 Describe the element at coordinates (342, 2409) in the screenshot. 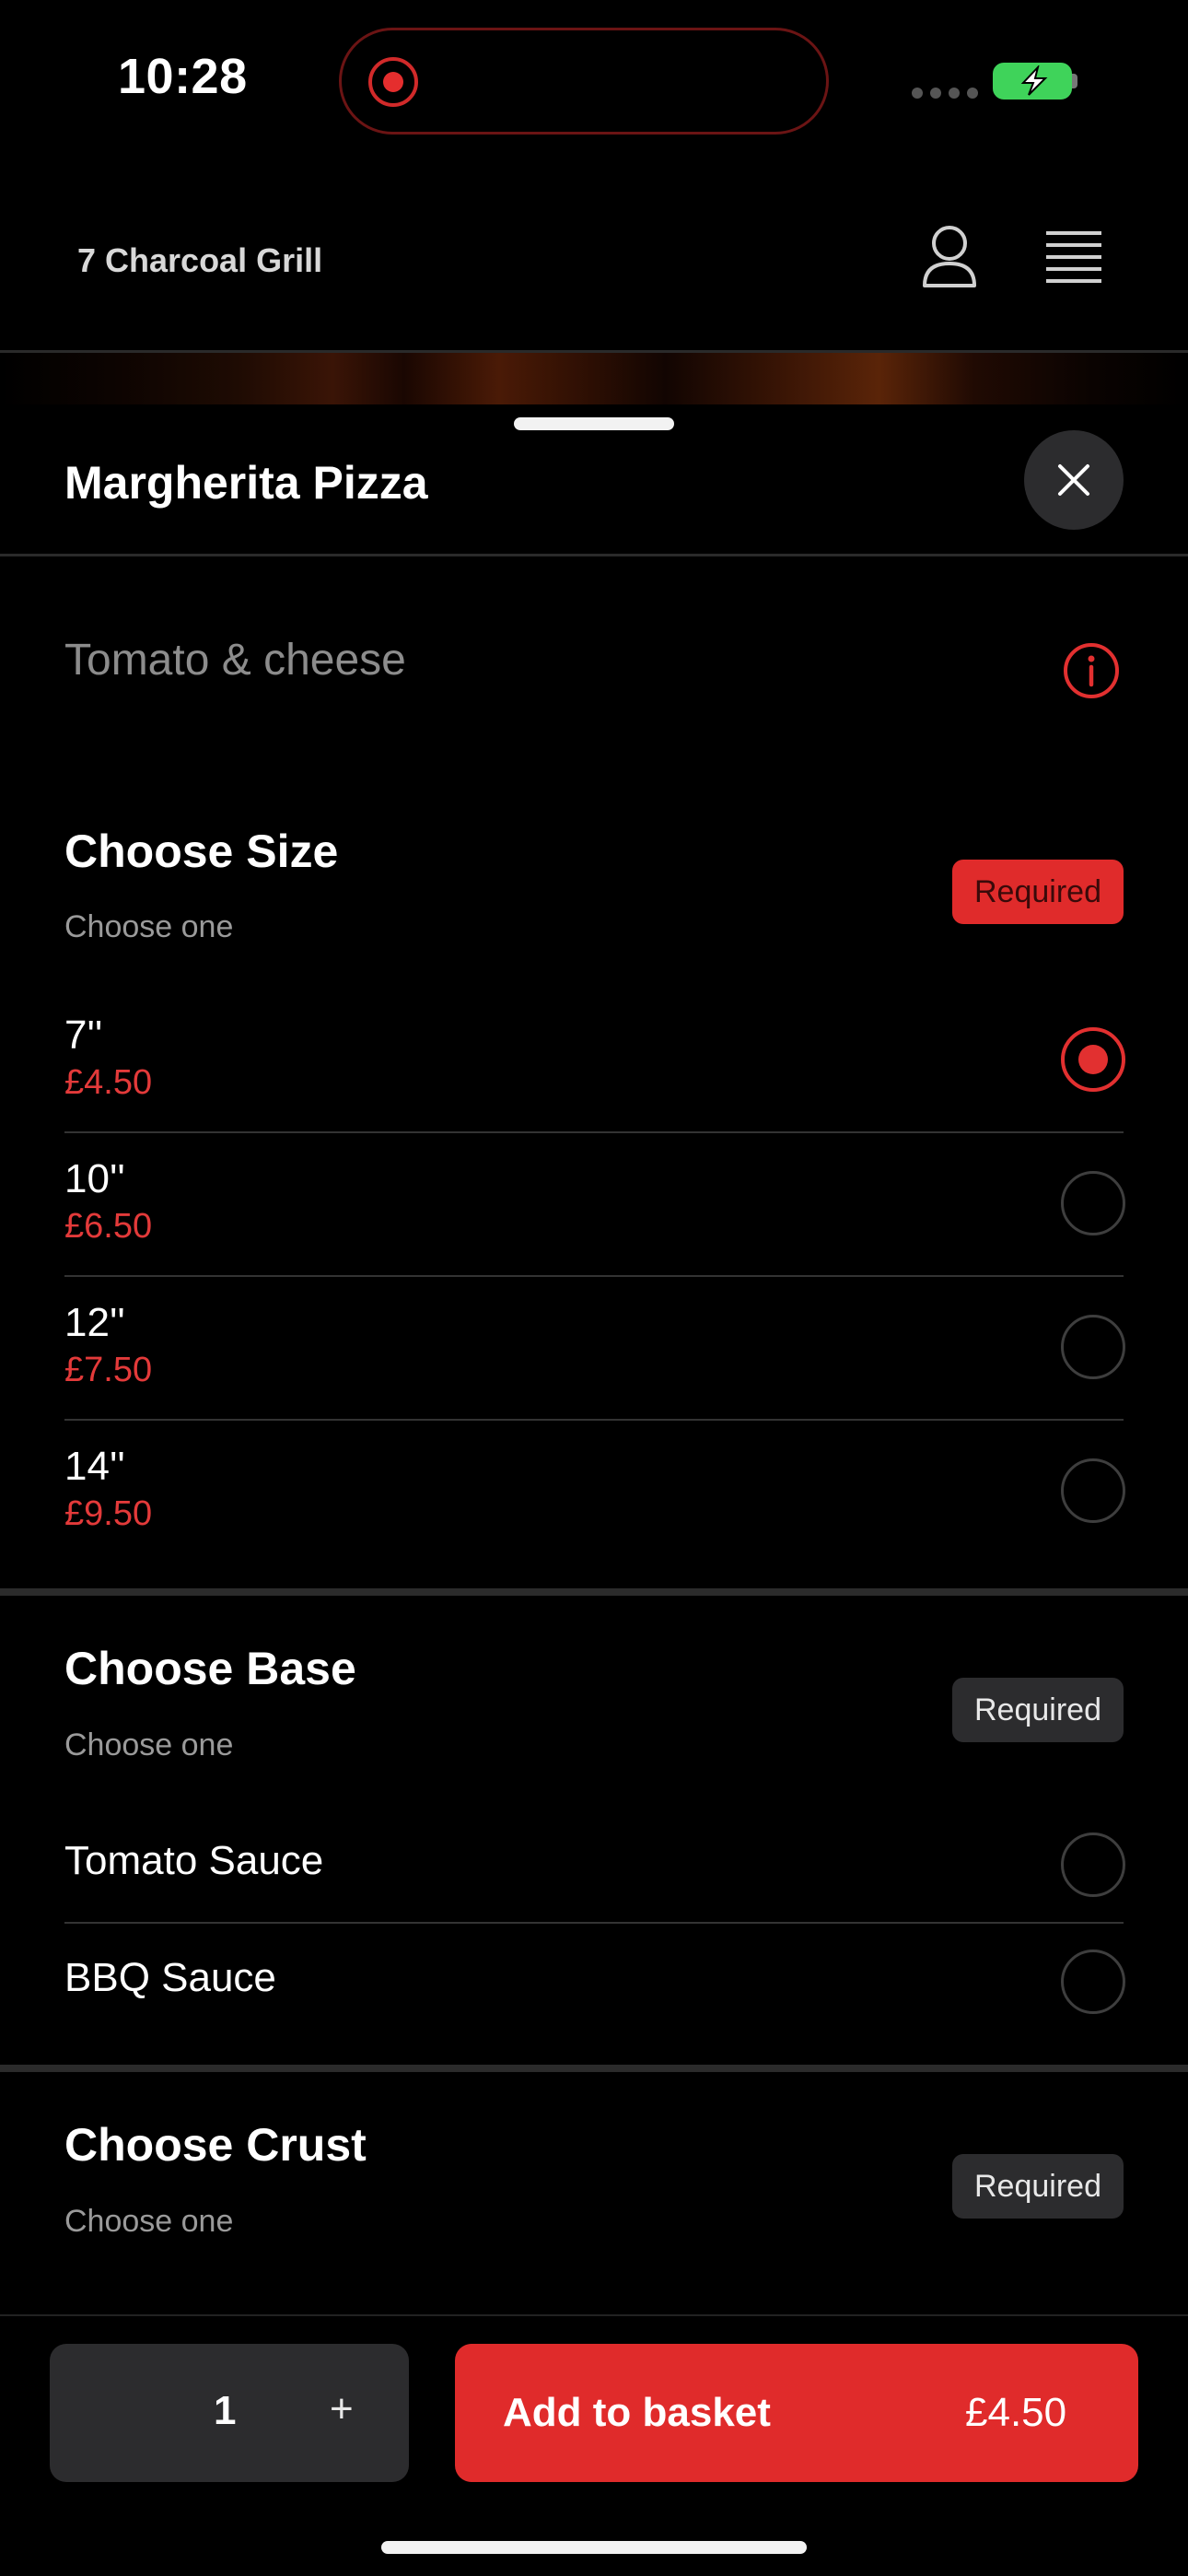

I see `quantity-increase-button: +` at that location.